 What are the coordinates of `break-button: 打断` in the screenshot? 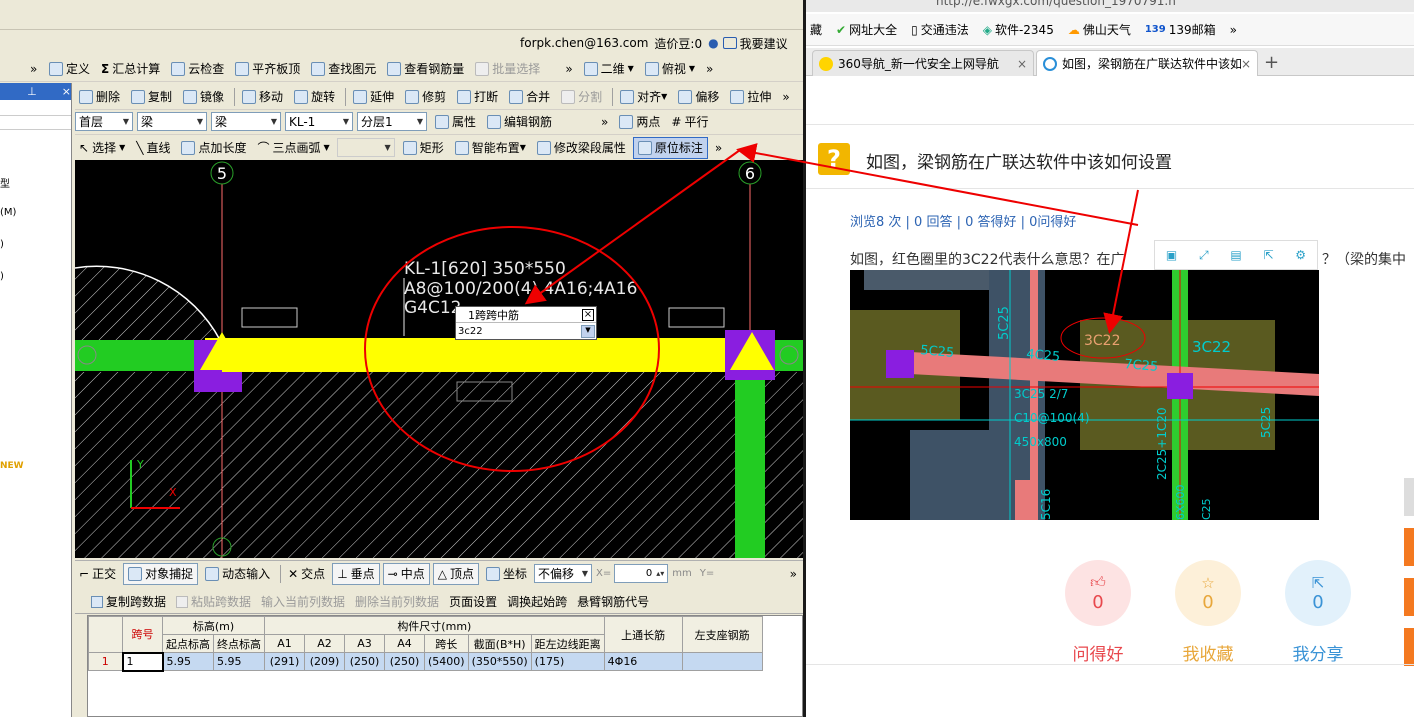 It's located at (477, 97).